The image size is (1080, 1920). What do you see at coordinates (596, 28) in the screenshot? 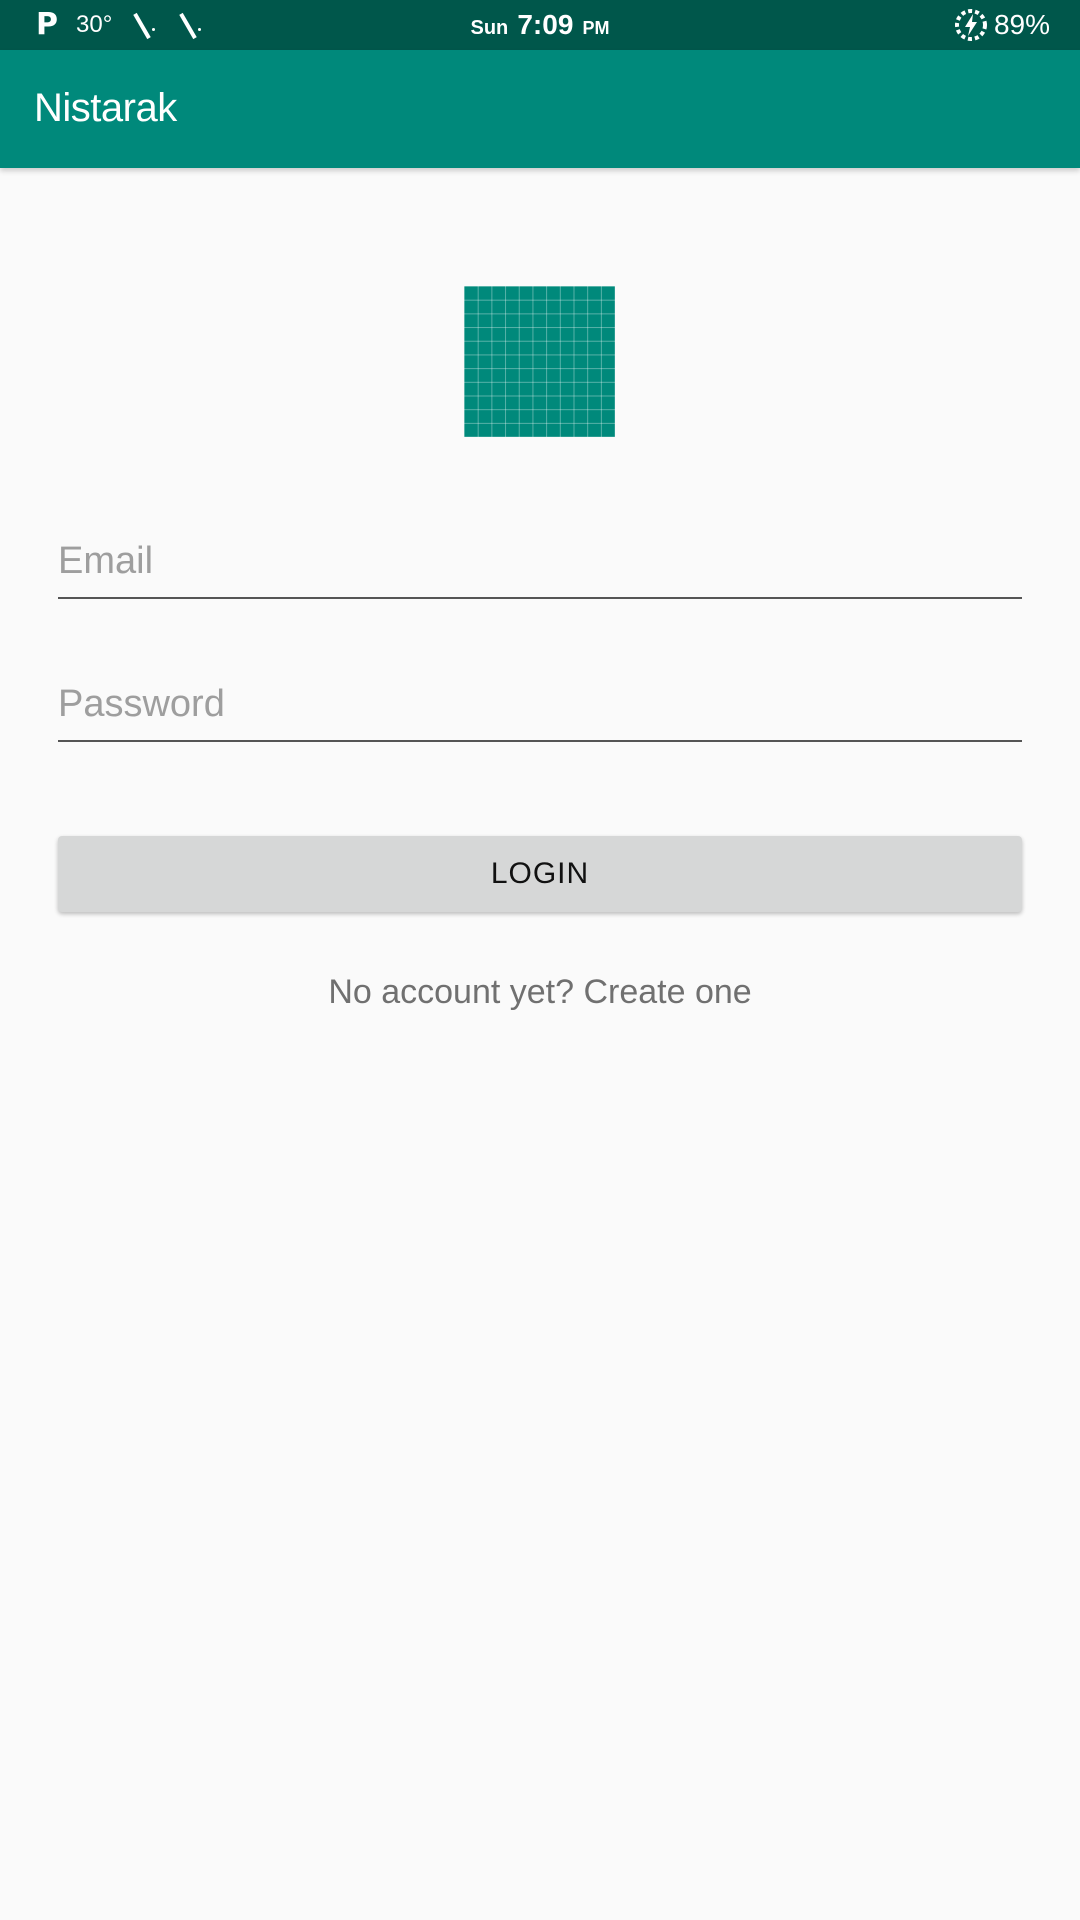
I see `status-ampm: PM` at bounding box center [596, 28].